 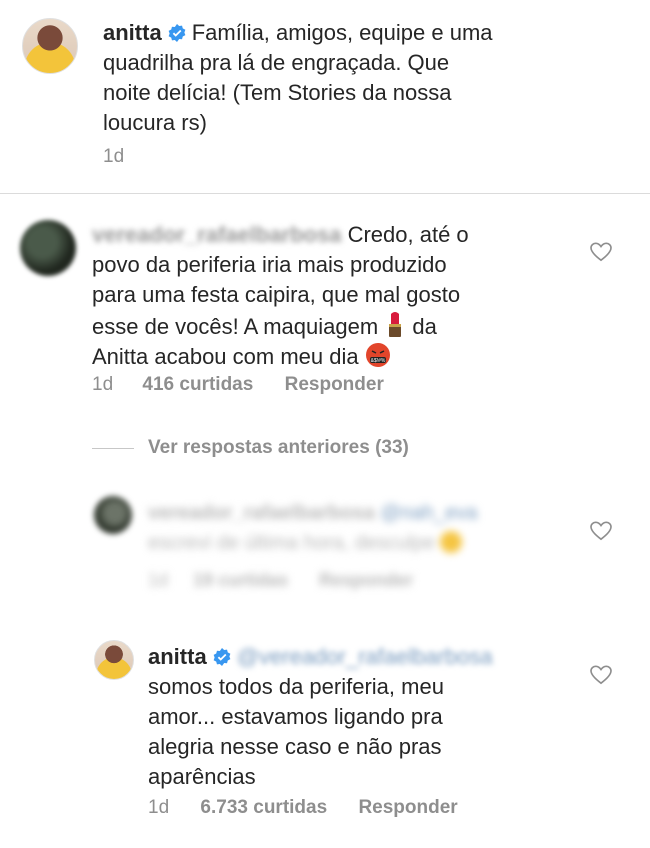 I want to click on reply1-time: 1d, so click(x=158, y=580).